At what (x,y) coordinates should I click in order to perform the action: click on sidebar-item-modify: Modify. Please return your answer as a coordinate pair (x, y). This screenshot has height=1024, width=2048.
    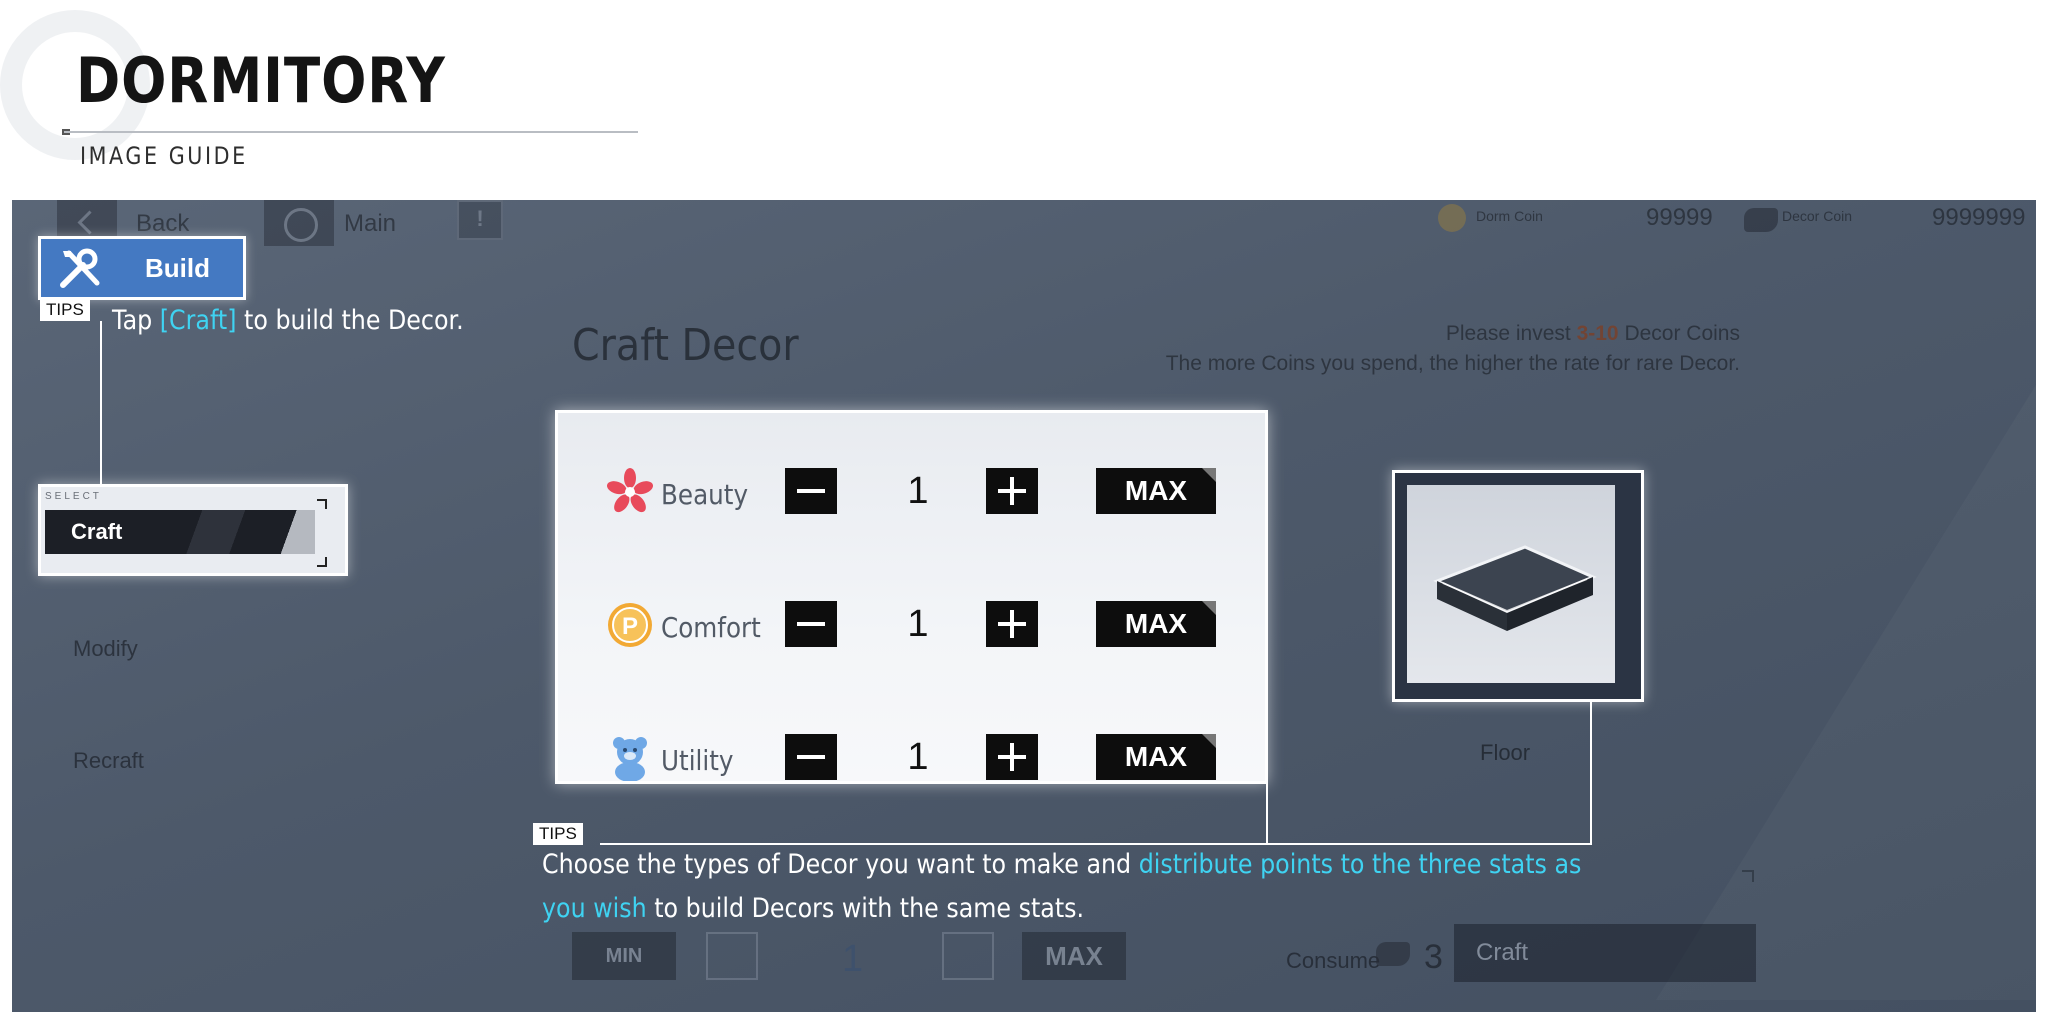
    Looking at the image, I should click on (105, 649).